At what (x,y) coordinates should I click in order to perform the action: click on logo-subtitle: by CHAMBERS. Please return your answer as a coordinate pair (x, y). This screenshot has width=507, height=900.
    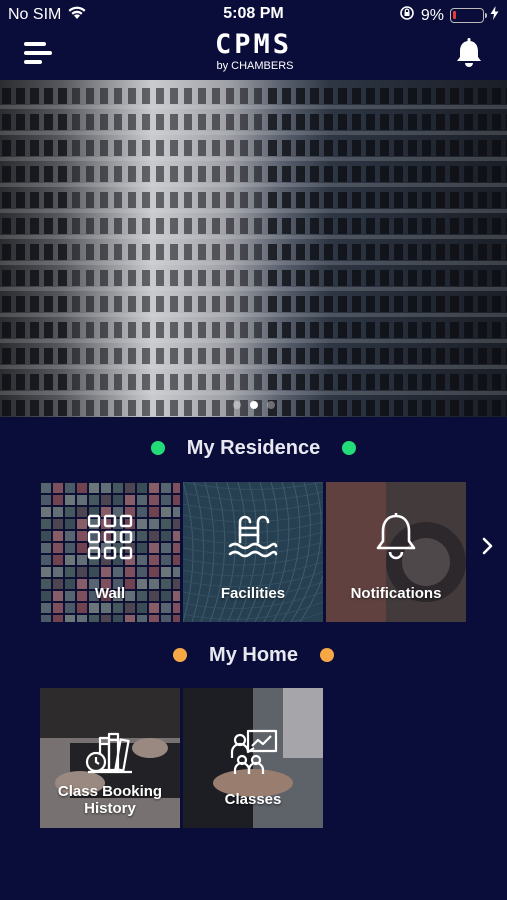
    Looking at the image, I should click on (255, 66).